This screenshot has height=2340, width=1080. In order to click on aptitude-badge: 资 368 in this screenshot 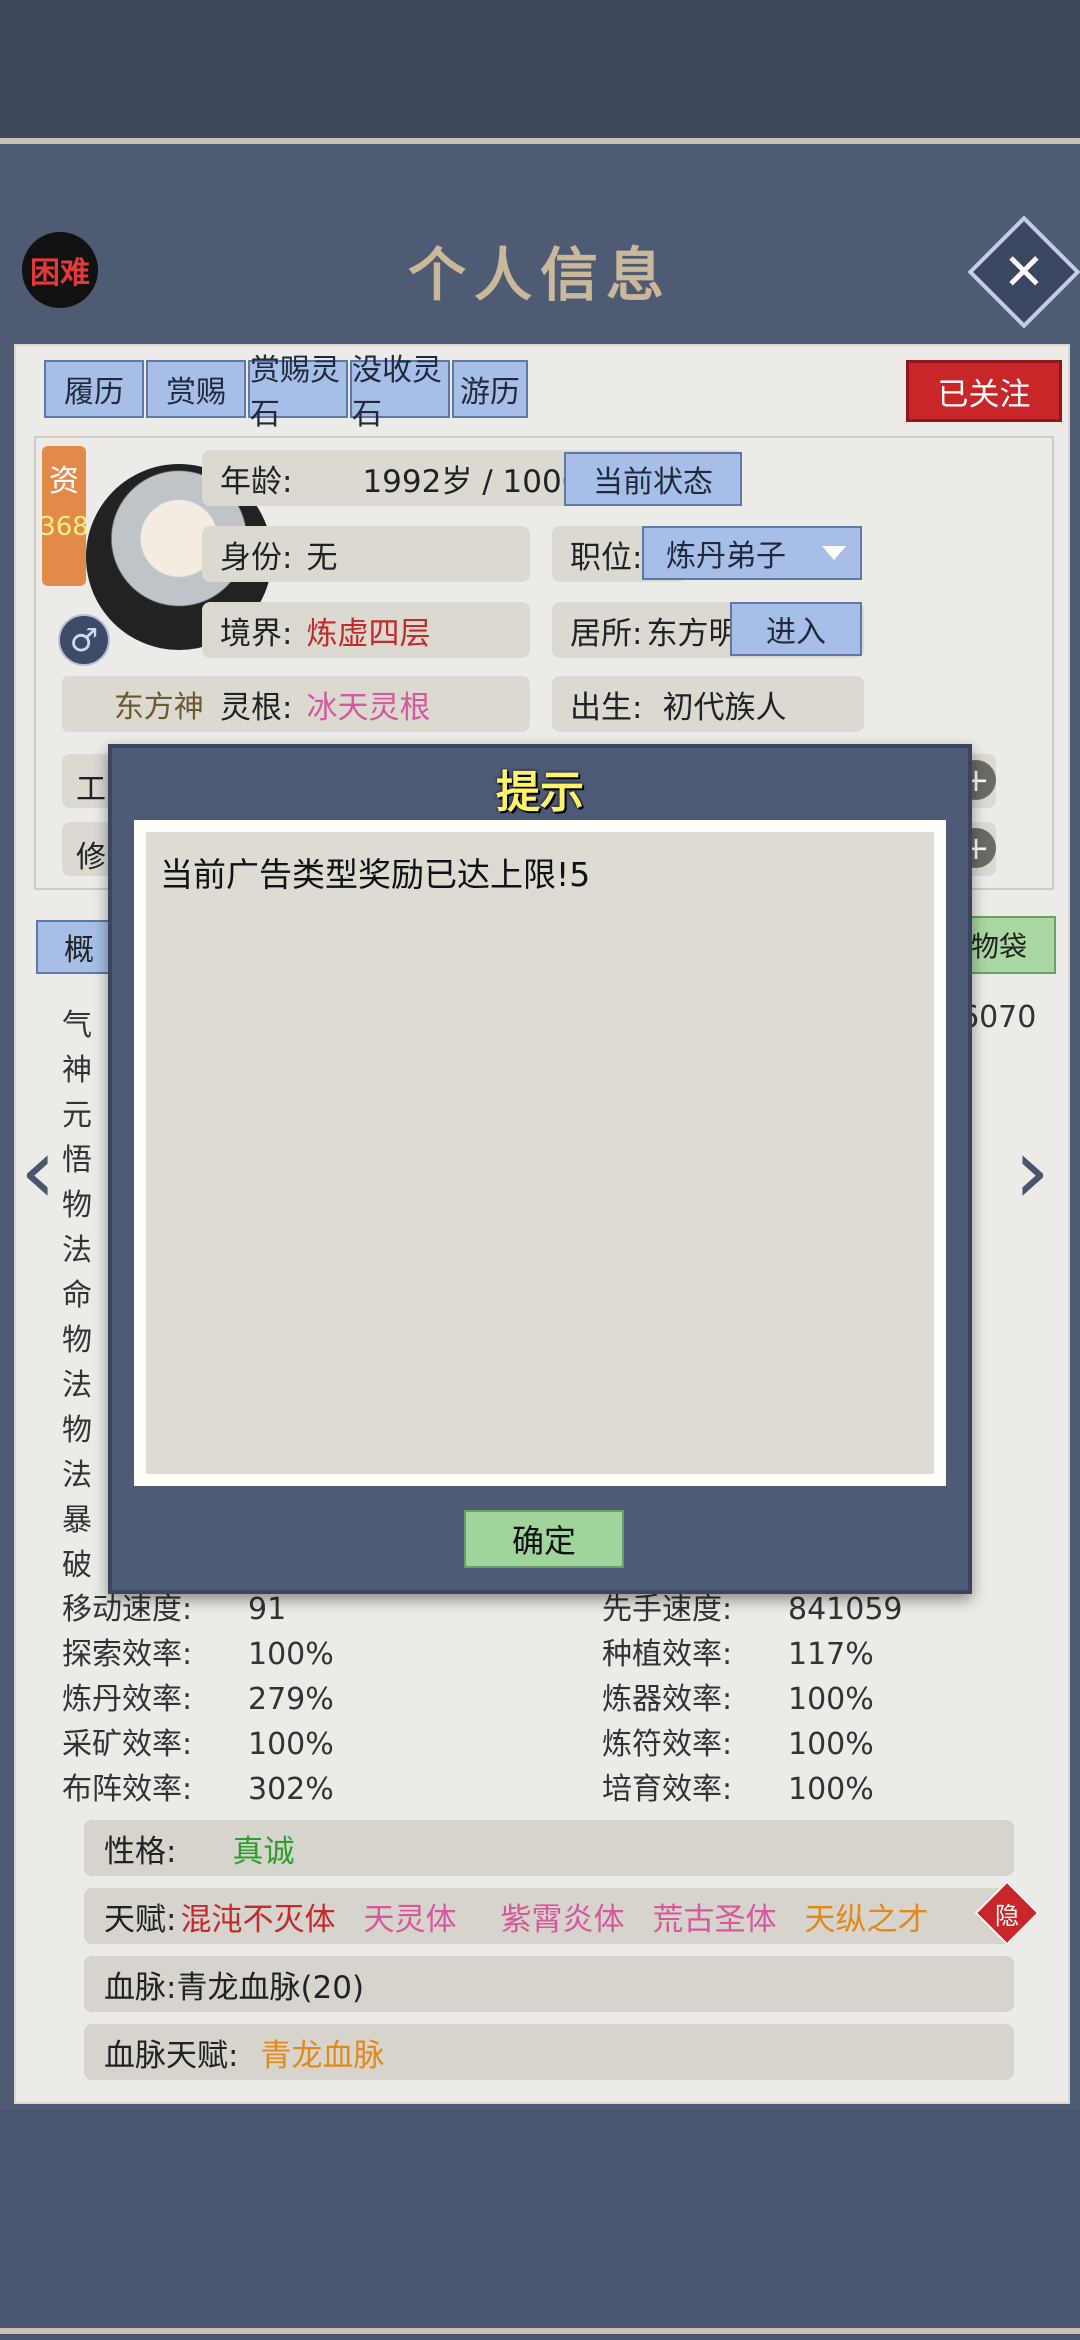, I will do `click(64, 516)`.